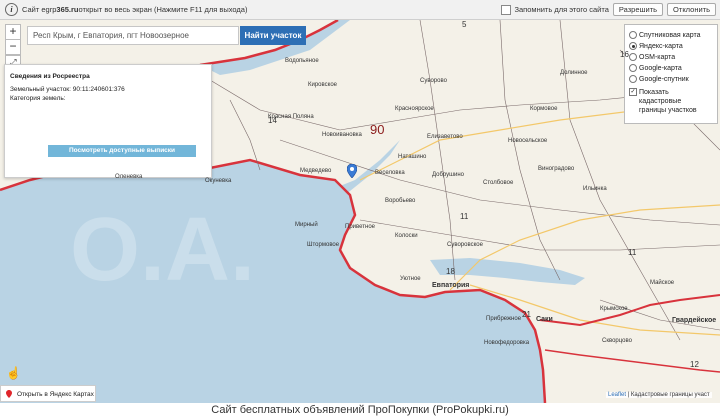  Describe the element at coordinates (414, 109) in the screenshot. I see `map-label: Красноярское` at that location.